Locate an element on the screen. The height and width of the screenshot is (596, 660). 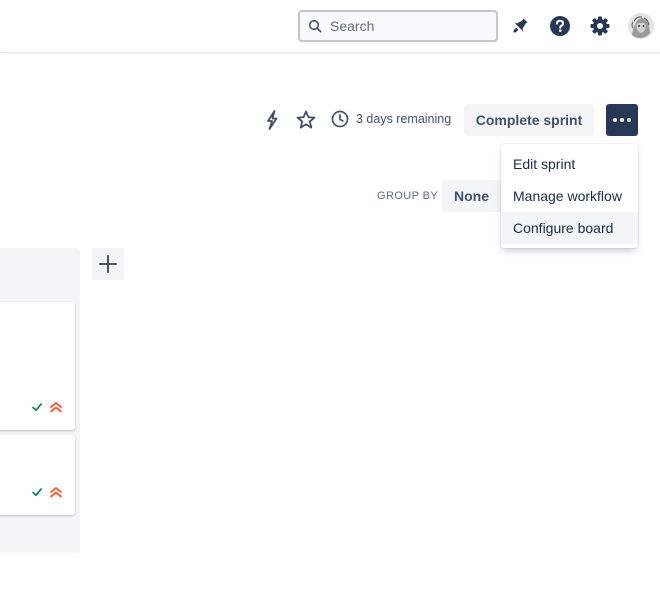
top-navigation is located at coordinates (330, 26).